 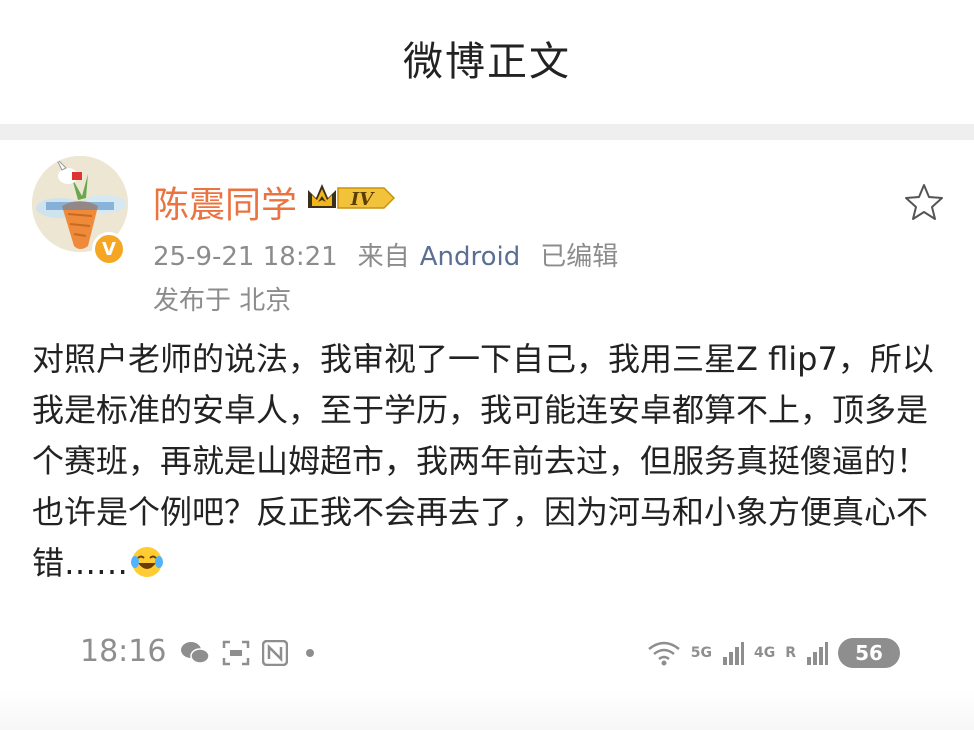 I want to click on wechat-icon, so click(x=195, y=653).